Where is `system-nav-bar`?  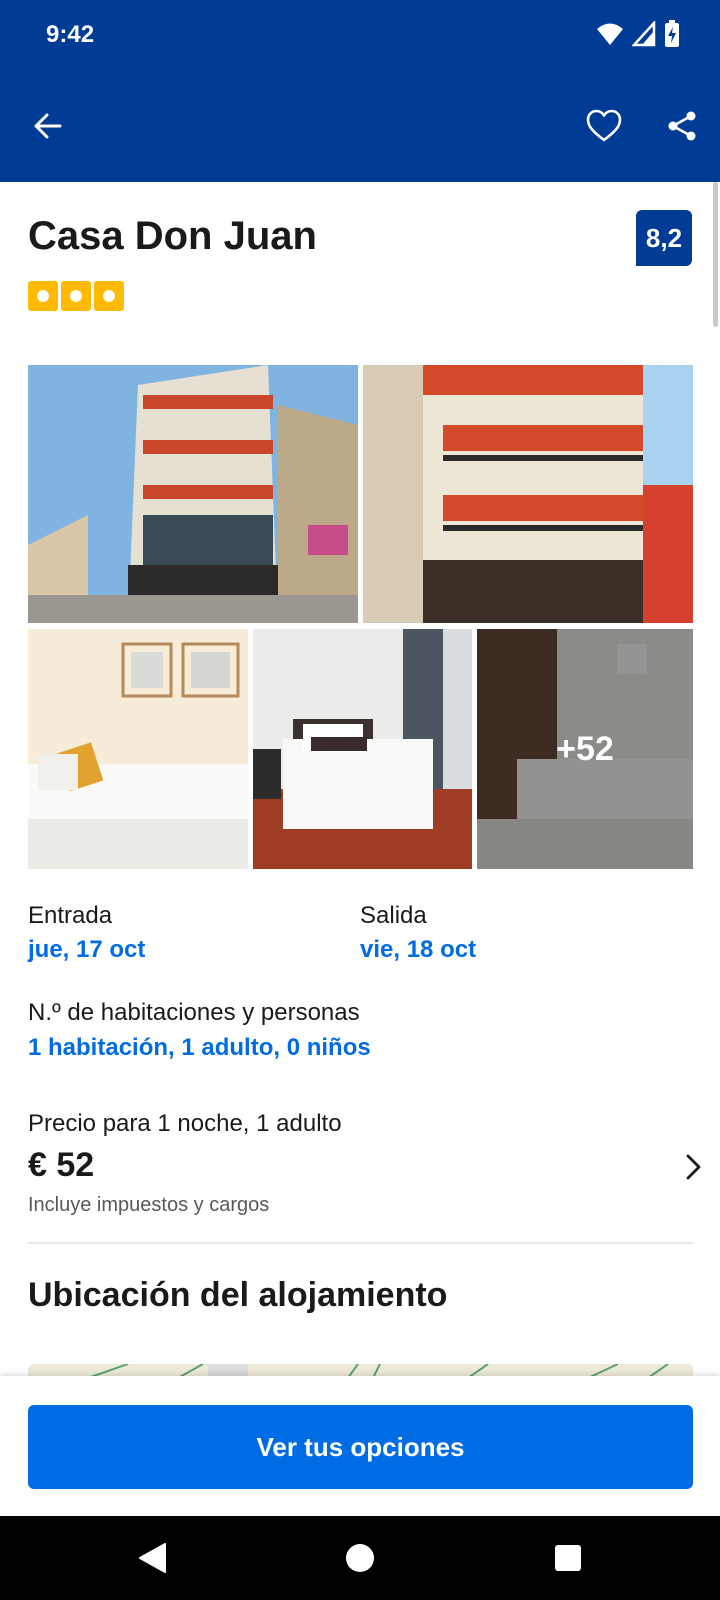
system-nav-bar is located at coordinates (360, 1558).